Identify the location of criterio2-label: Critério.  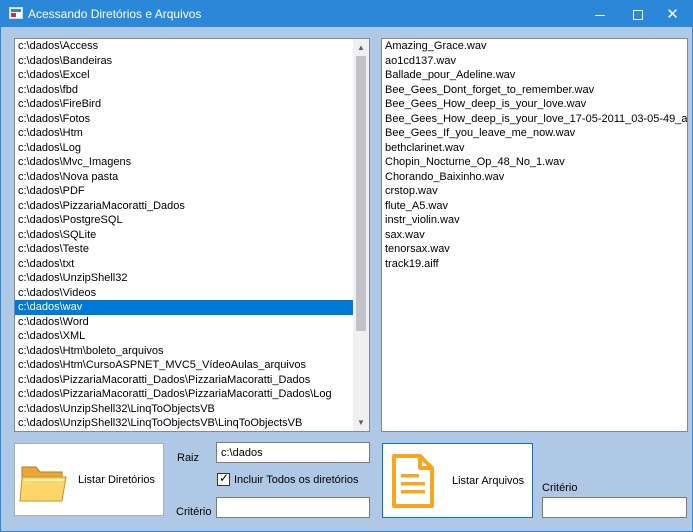
(560, 488).